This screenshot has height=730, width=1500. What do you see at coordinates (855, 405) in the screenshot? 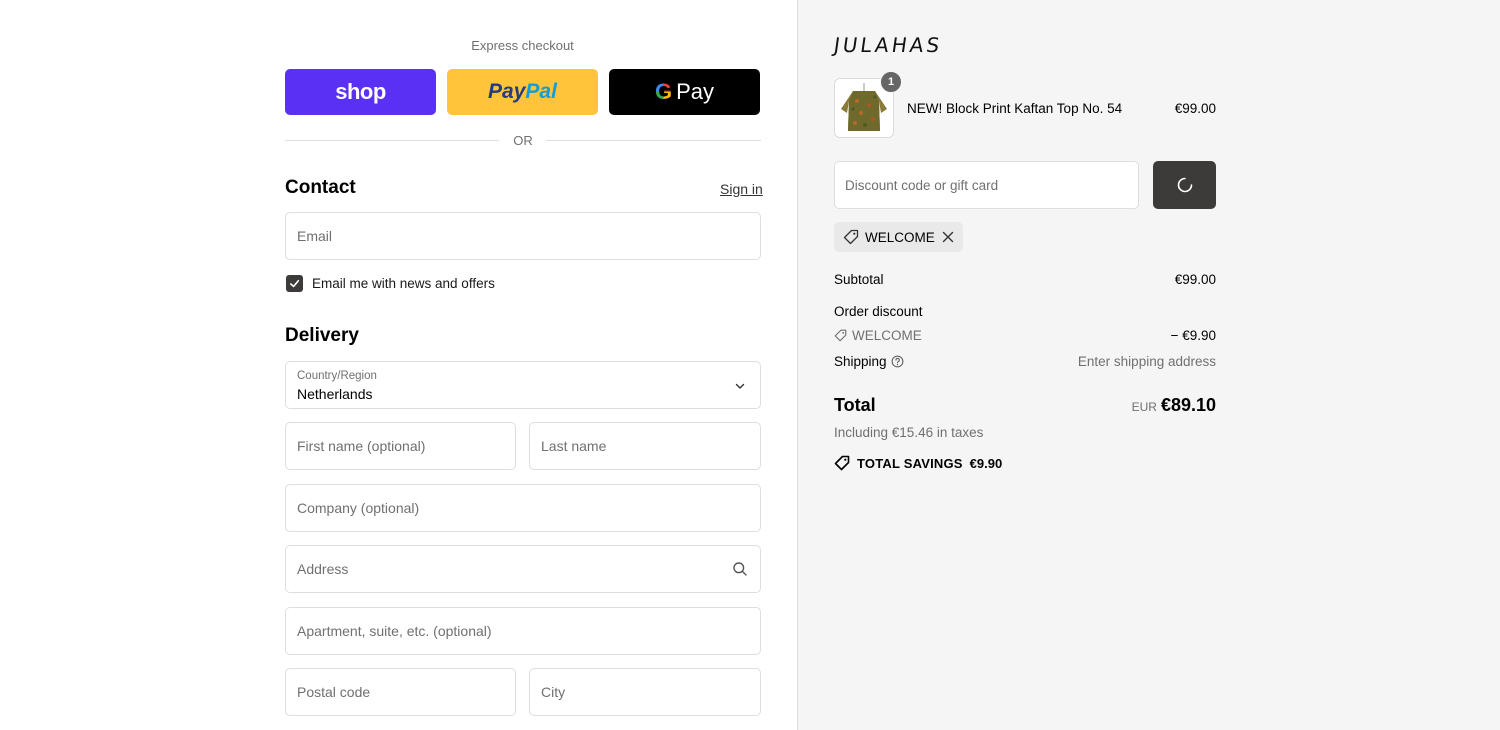
I see `total-label: Total` at bounding box center [855, 405].